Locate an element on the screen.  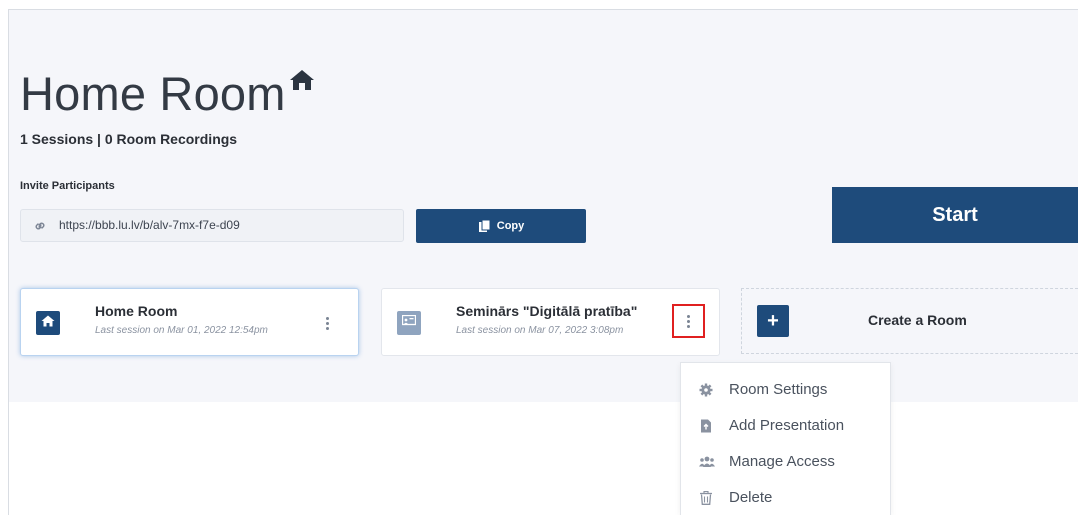
invite-url-field: https://bbb.lu.lv/b/alv-7mx-f7e-d09 is located at coordinates (212, 225).